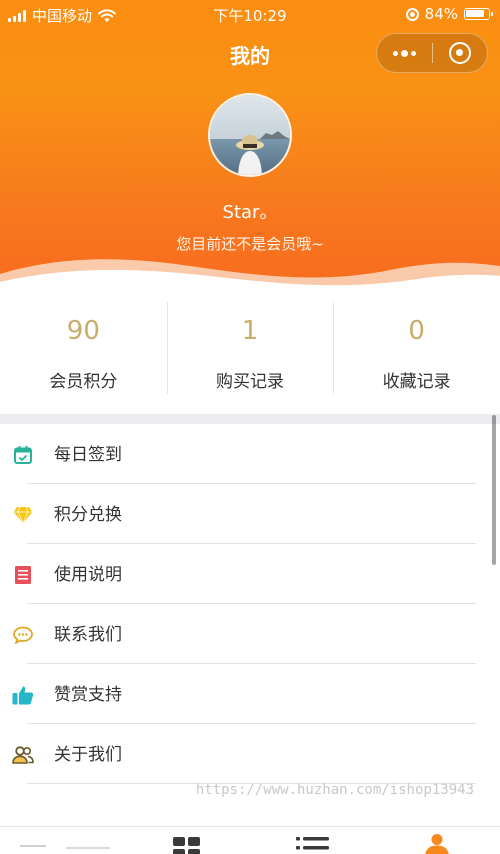 This screenshot has height=854, width=500. Describe the element at coordinates (334, 790) in the screenshot. I see `watermark: https://www.huzhan.com/ishop13943` at that location.